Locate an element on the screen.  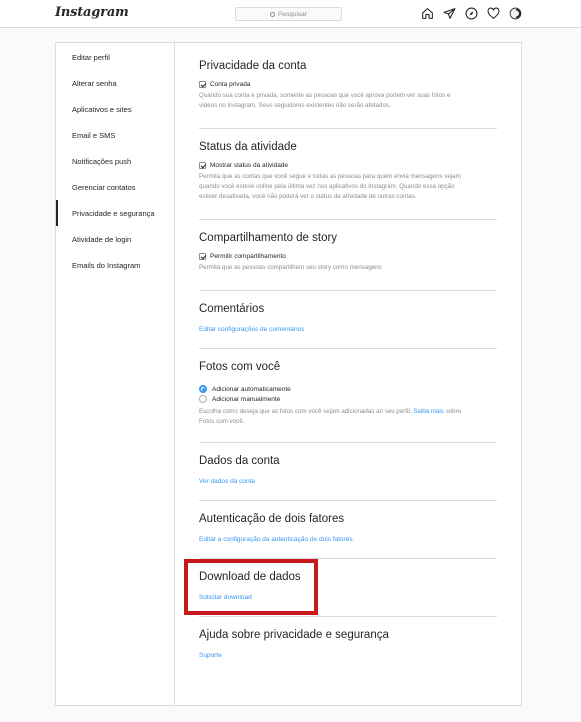
checkbox-label: Mostrar status da atividade is located at coordinates (249, 165).